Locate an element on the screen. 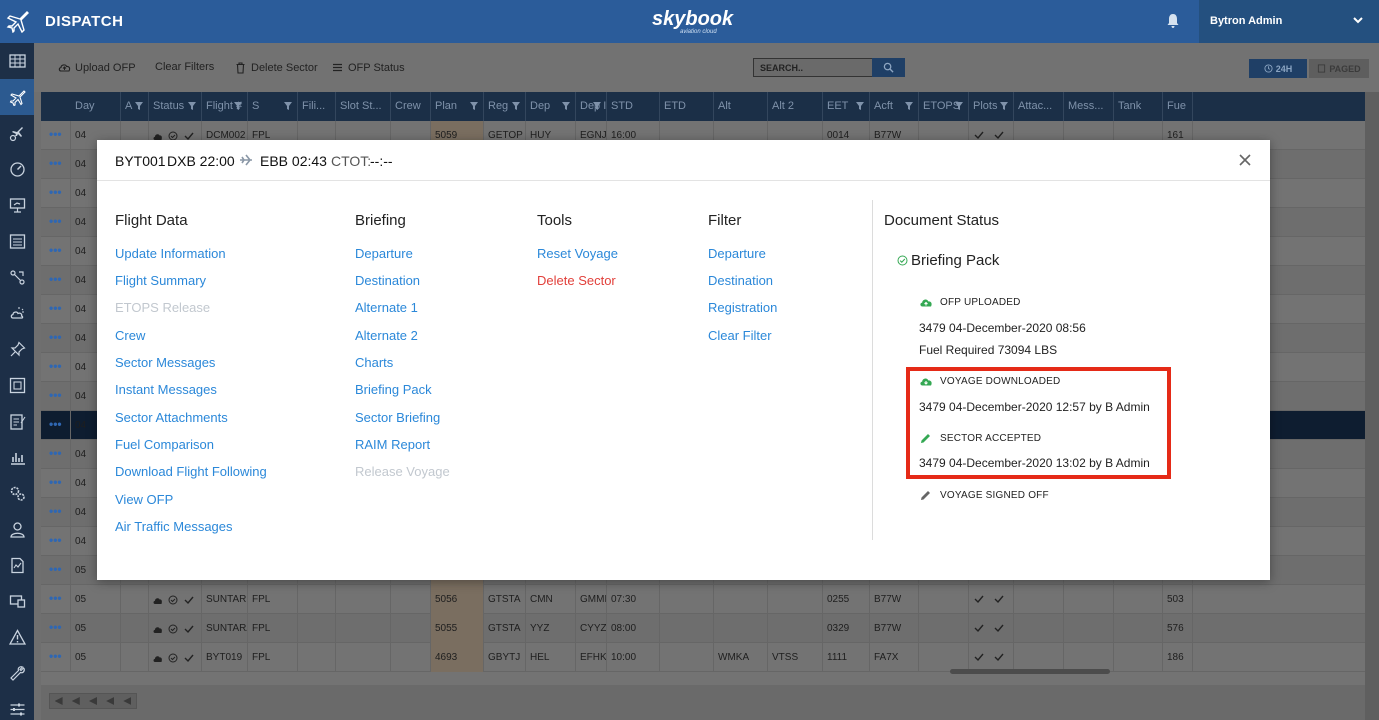  notification-bell-icon is located at coordinates (1173, 21).